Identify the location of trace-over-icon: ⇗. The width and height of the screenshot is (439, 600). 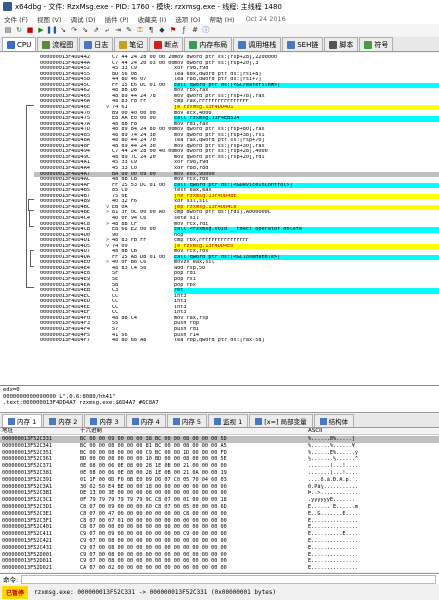
(96, 30).